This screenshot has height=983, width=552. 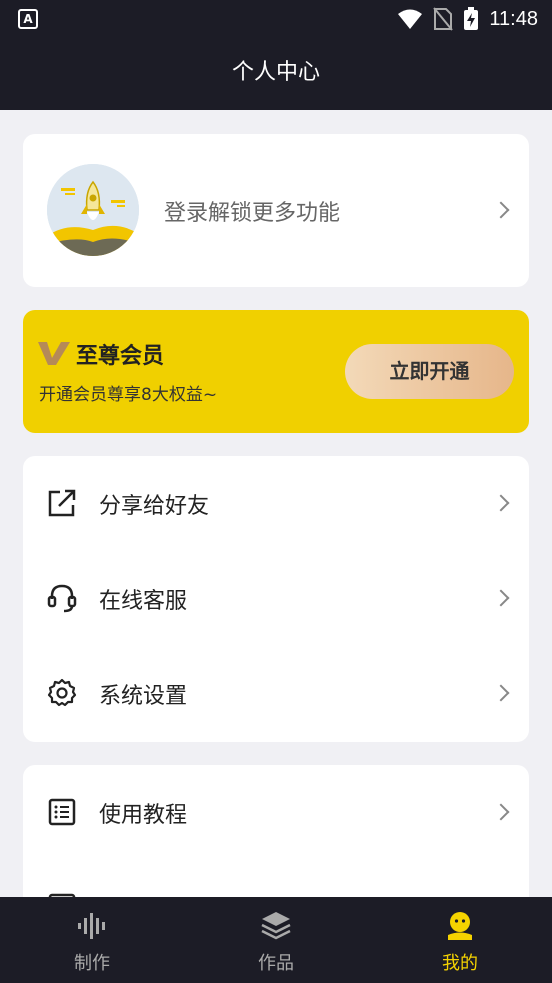 What do you see at coordinates (92, 940) in the screenshot?
I see `tab-make: 制作` at bounding box center [92, 940].